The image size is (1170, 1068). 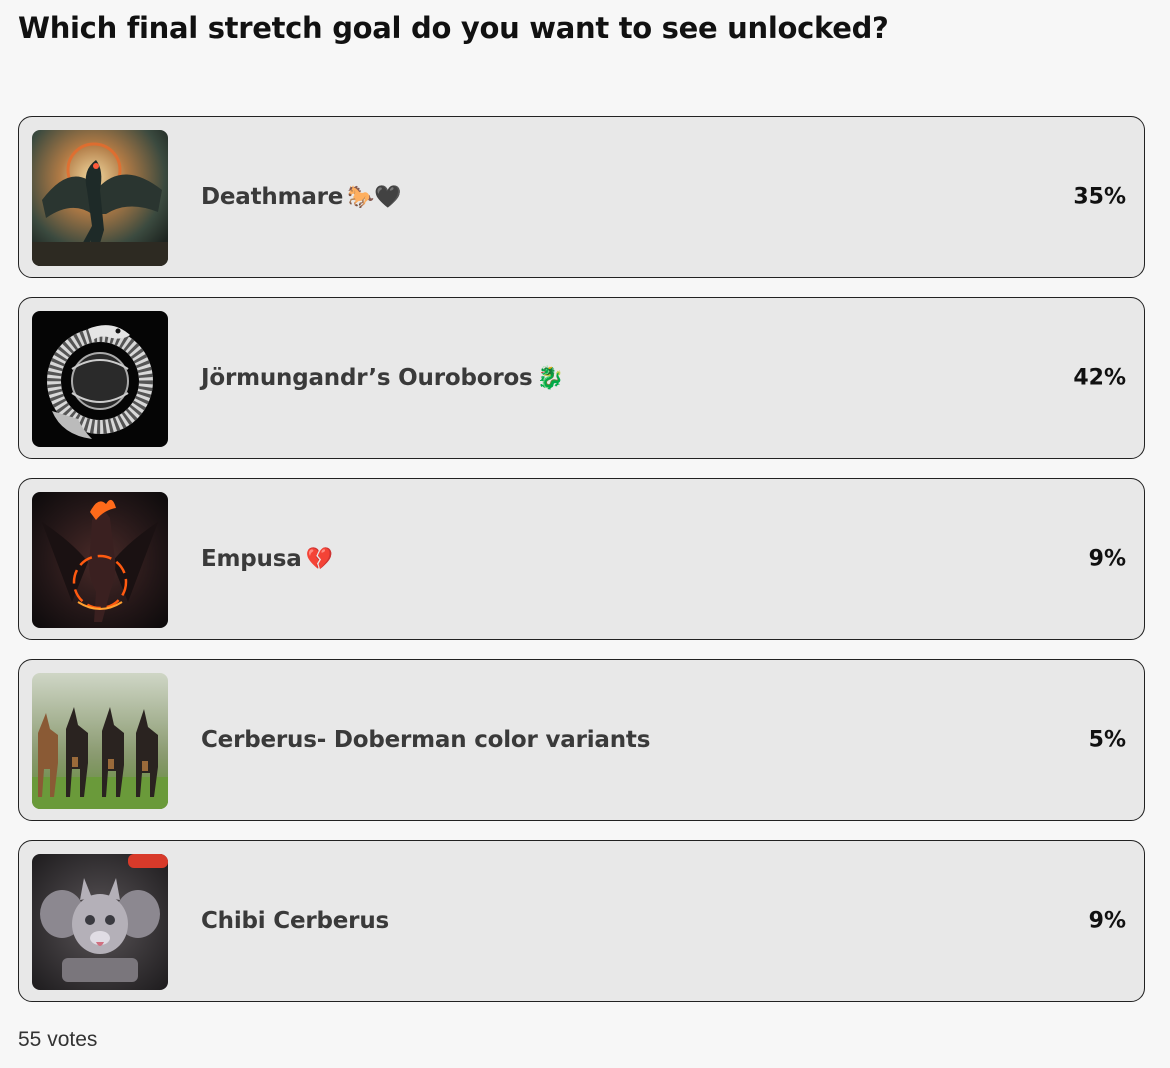 What do you see at coordinates (426, 740) in the screenshot?
I see `option-label: Cerberus- Doberman color variants` at bounding box center [426, 740].